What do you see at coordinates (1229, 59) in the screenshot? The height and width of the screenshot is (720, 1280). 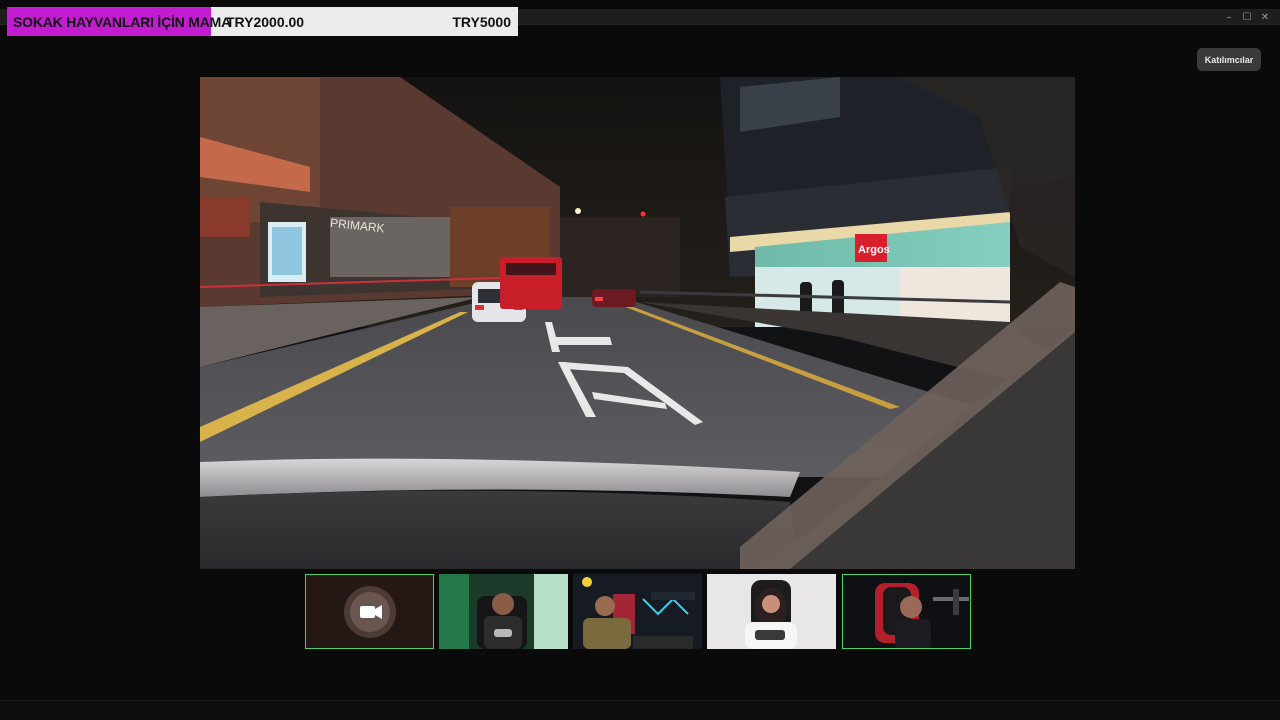 I see `participants-button: Katılımcılar` at bounding box center [1229, 59].